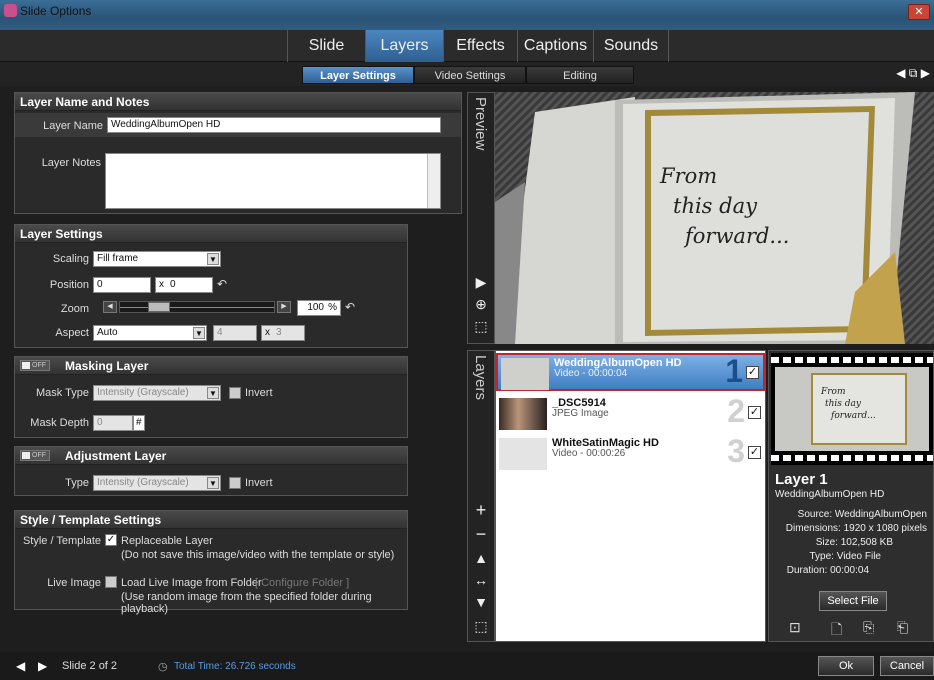  Describe the element at coordinates (467, 15) in the screenshot. I see `title-bar: Slide Options ✕` at that location.